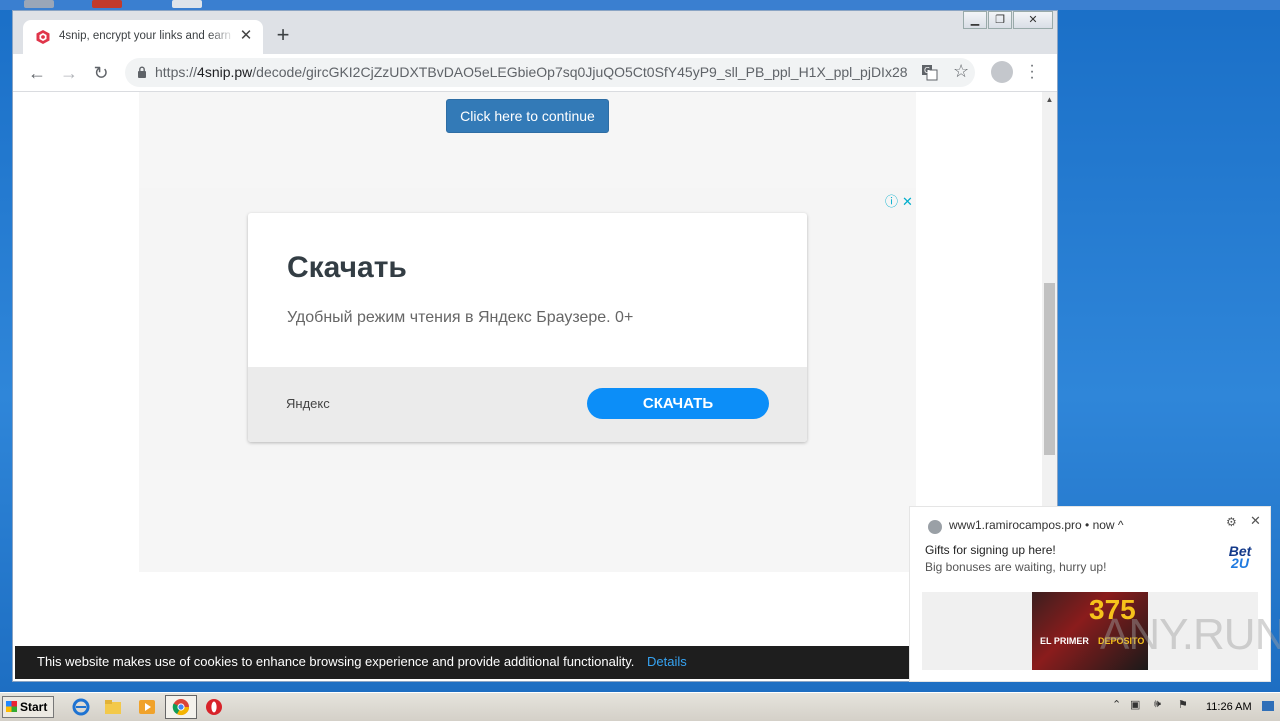 The image size is (1280, 721). What do you see at coordinates (142, 72) in the screenshot?
I see `lock-icon` at bounding box center [142, 72].